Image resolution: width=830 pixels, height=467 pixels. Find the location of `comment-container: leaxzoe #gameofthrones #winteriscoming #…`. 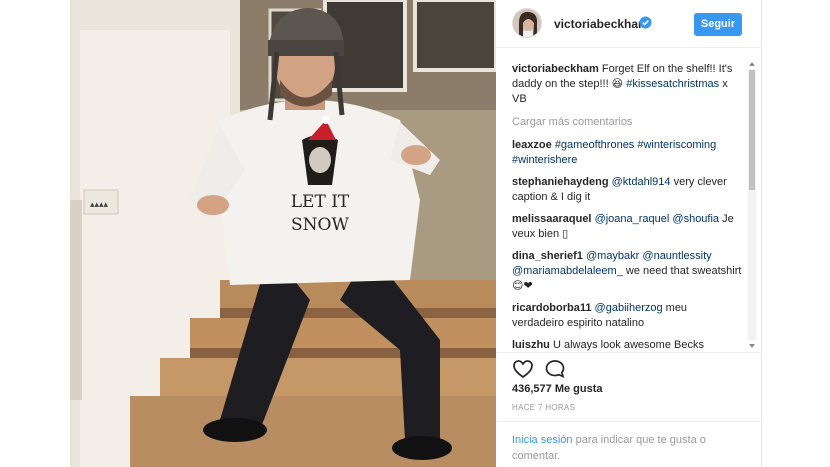

comment-container: leaxzoe #gameofthrones #winteriscoming #… is located at coordinates (627, 245).